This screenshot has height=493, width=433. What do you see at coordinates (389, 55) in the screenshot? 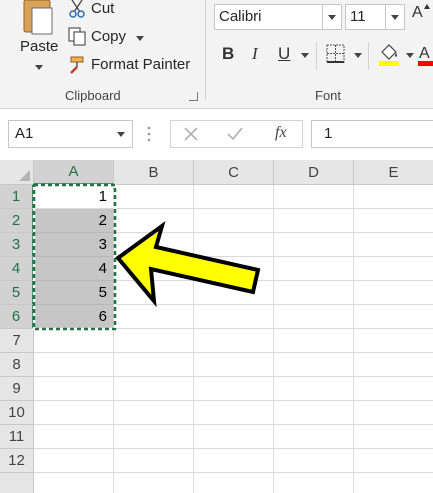
I see `fill-color-icon` at bounding box center [389, 55].